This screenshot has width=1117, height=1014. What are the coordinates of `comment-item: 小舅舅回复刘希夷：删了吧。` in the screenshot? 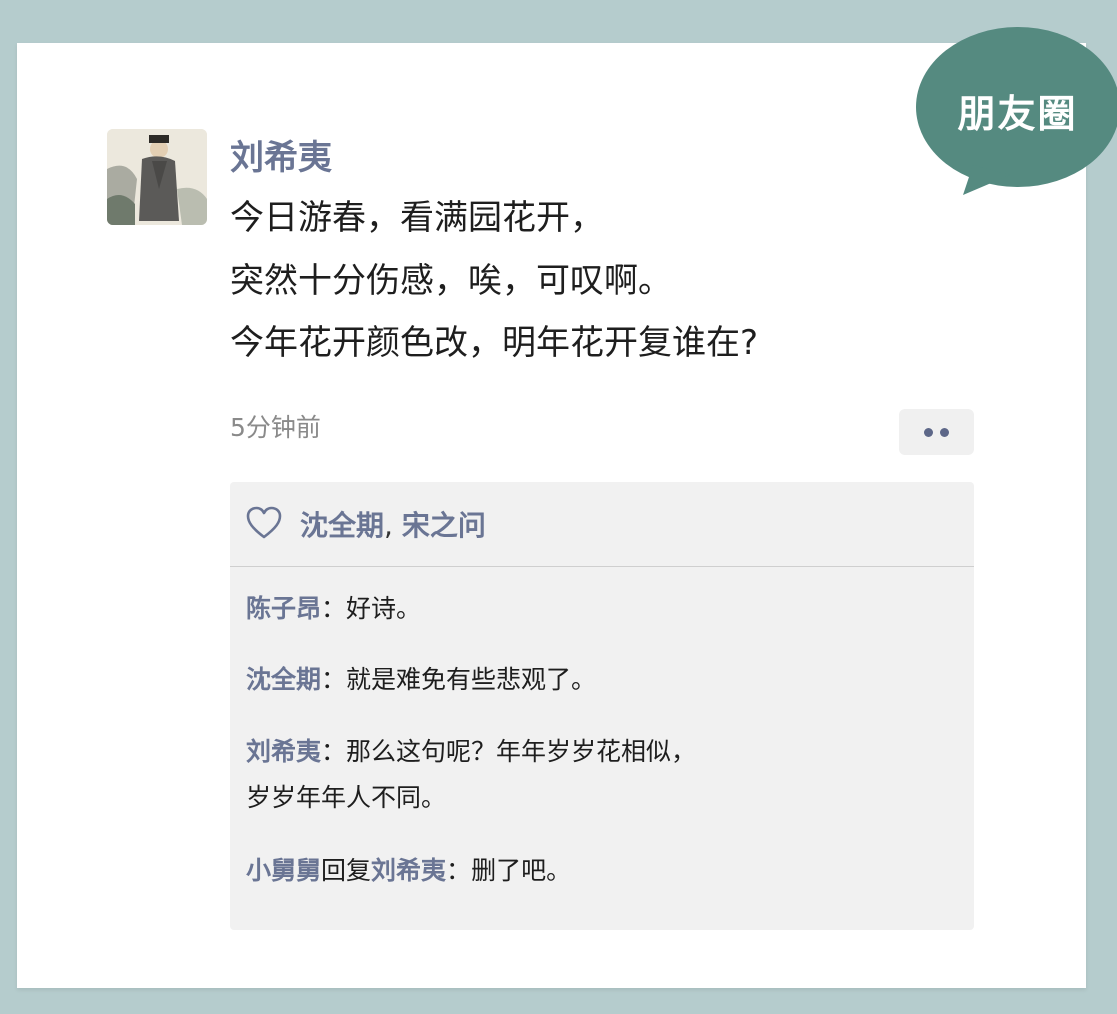 It's located at (596, 871).